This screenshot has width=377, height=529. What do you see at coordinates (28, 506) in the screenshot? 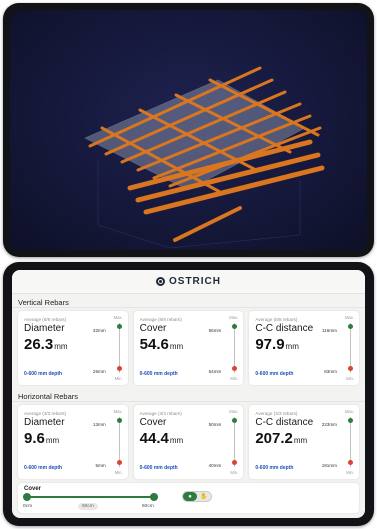
I see `cover-slider-min-label: 0cm` at bounding box center [28, 506].